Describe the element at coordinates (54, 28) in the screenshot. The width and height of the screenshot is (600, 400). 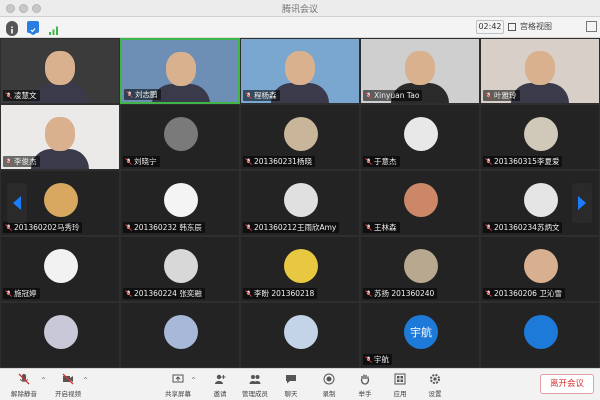
I see `signal-strength-icon` at that location.